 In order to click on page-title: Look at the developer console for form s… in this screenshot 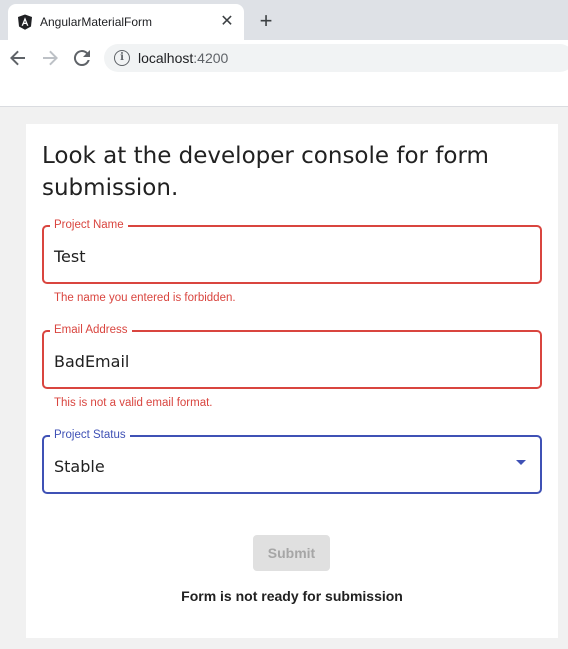, I will do `click(265, 172)`.